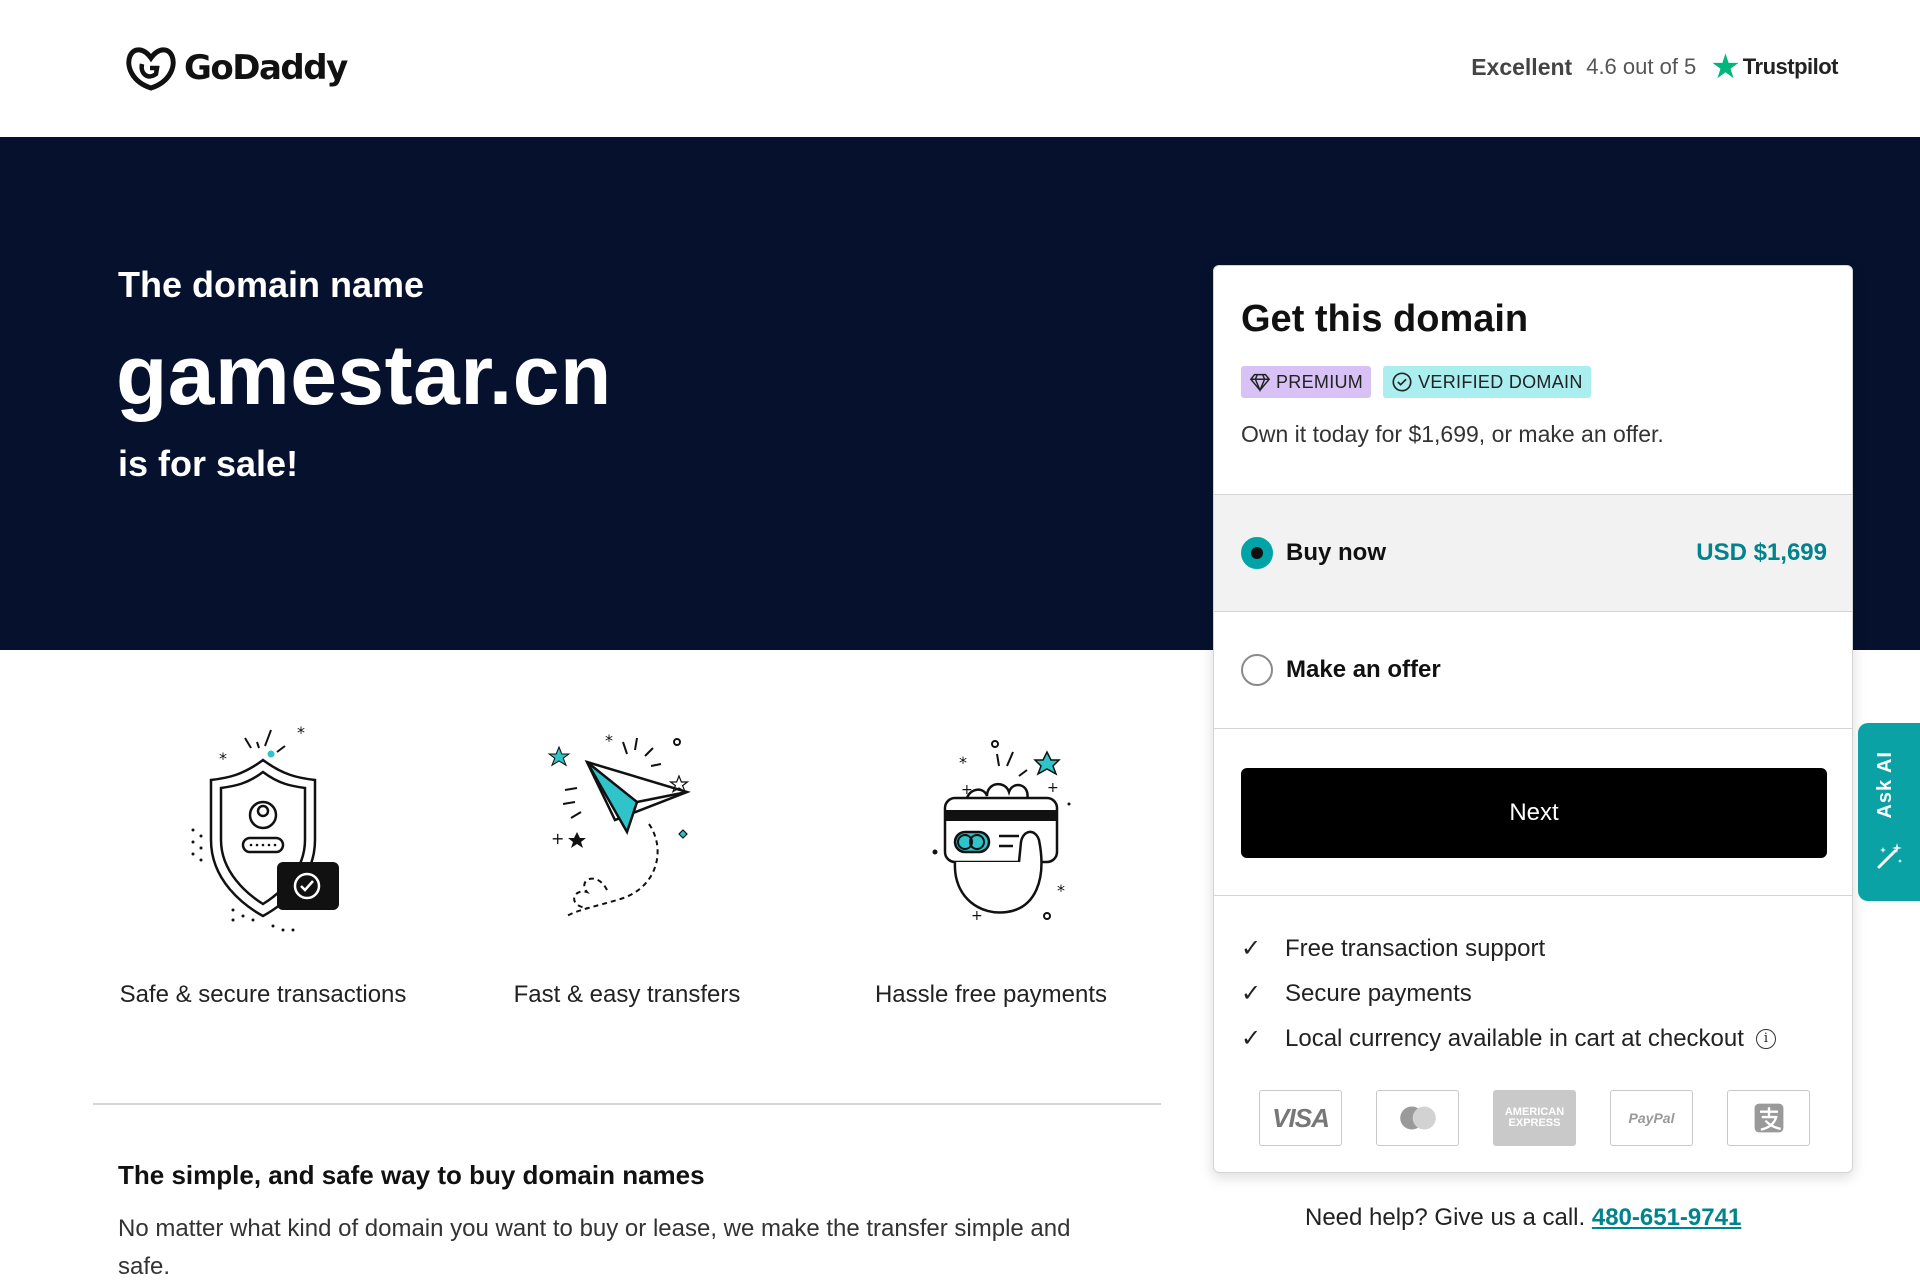 The image size is (1920, 1286). I want to click on hero-domain-name: gamestar.cn, so click(364, 375).